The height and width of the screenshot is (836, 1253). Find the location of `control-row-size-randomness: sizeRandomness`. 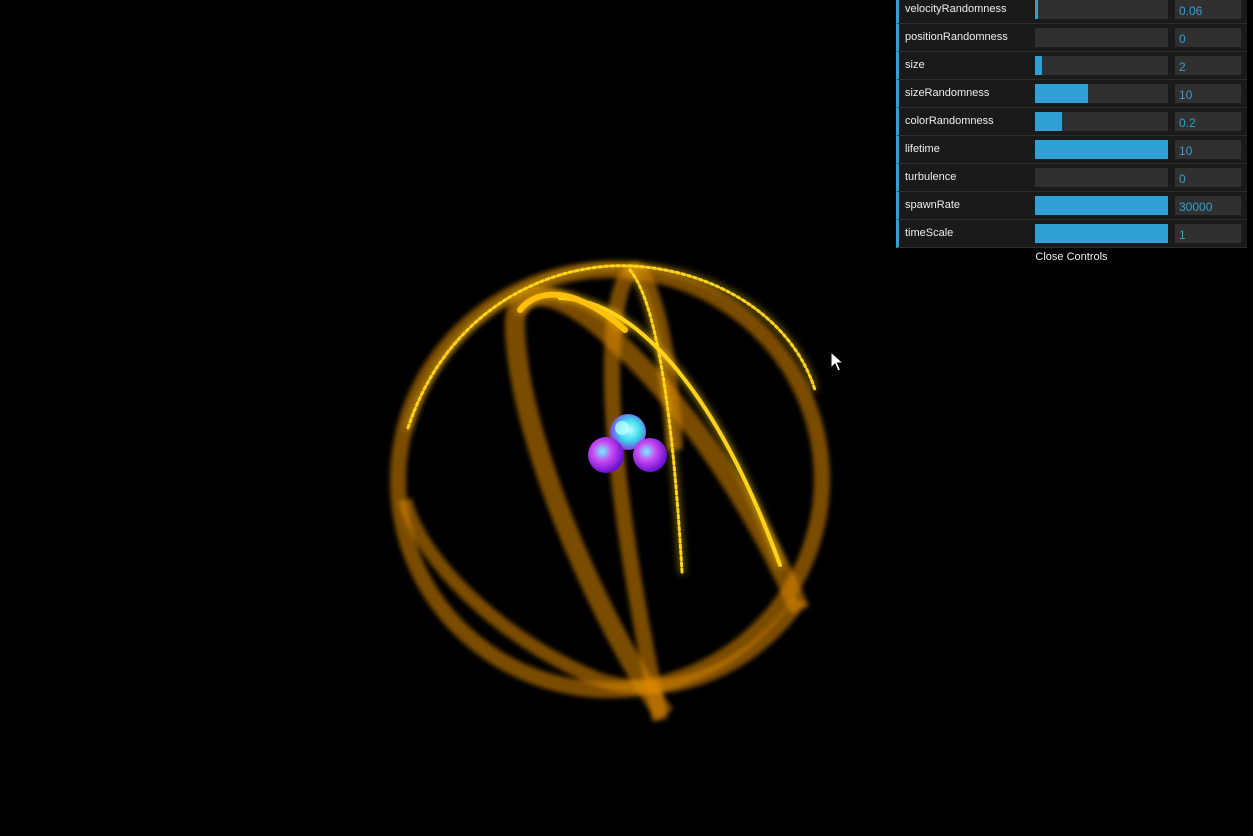

control-row-size-randomness: sizeRandomness is located at coordinates (1071, 94).